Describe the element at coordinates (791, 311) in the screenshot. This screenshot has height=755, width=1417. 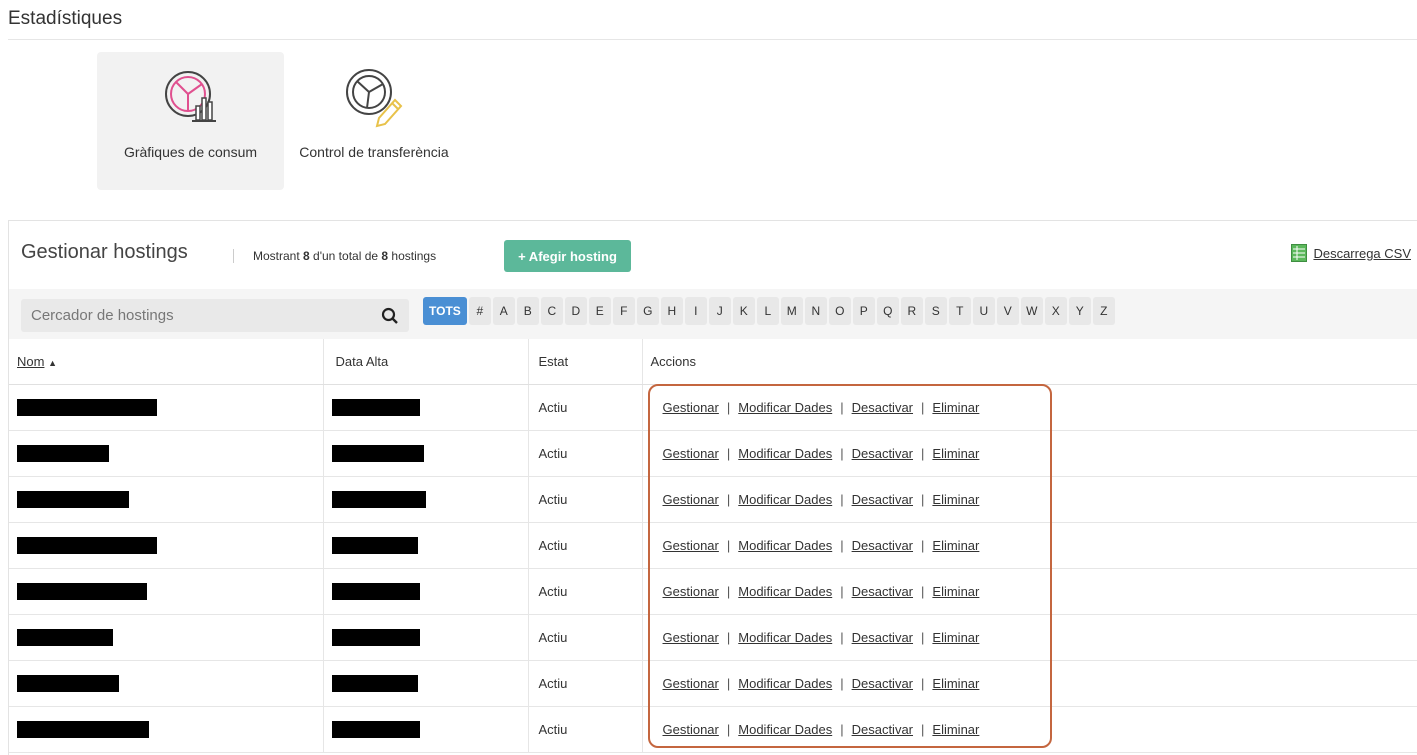
I see `letter-filter-m: M` at that location.